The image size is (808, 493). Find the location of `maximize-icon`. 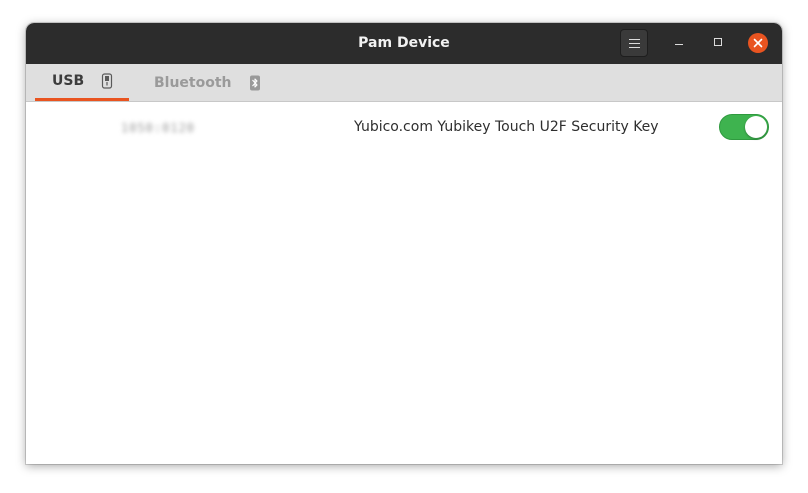

maximize-icon is located at coordinates (718, 42).